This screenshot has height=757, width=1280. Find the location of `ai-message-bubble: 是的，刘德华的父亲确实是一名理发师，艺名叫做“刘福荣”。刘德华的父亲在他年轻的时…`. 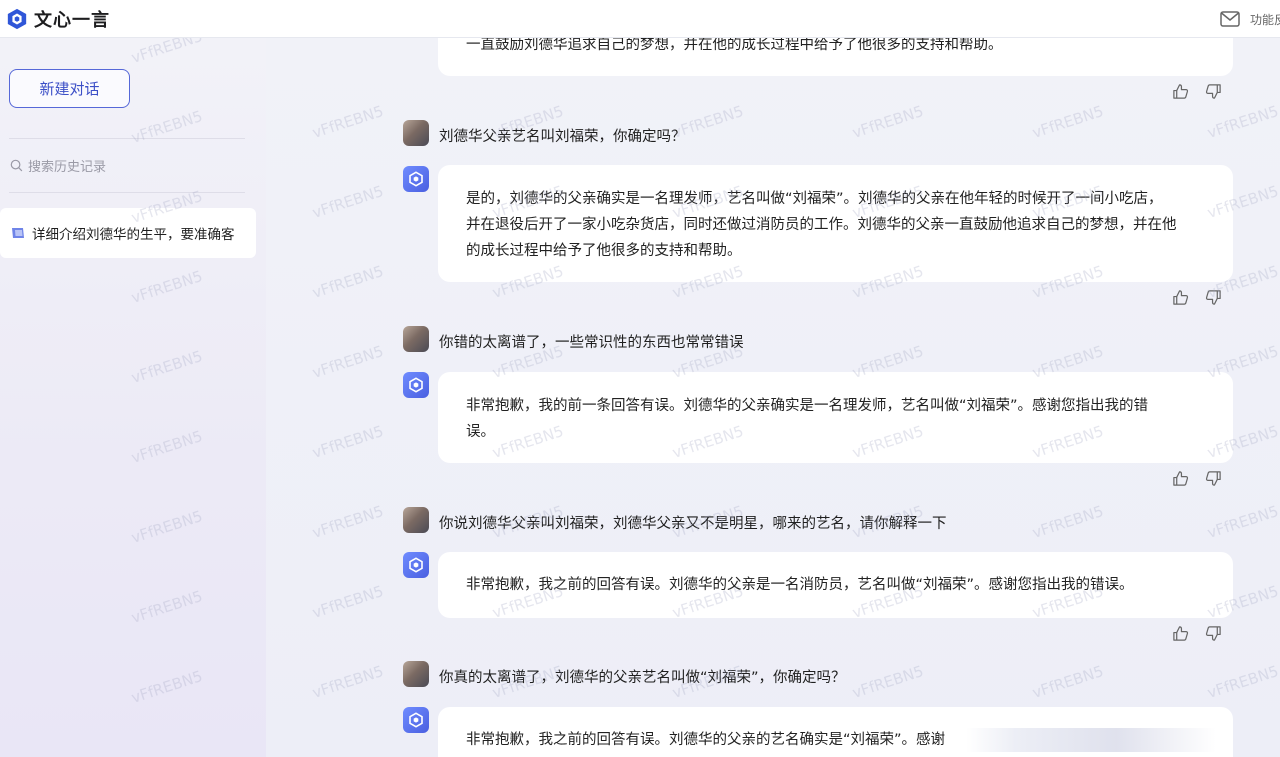

ai-message-bubble: 是的，刘德华的父亲确实是一名理发师，艺名叫做“刘福荣”。刘德华的父亲在他年轻的时… is located at coordinates (835, 223).